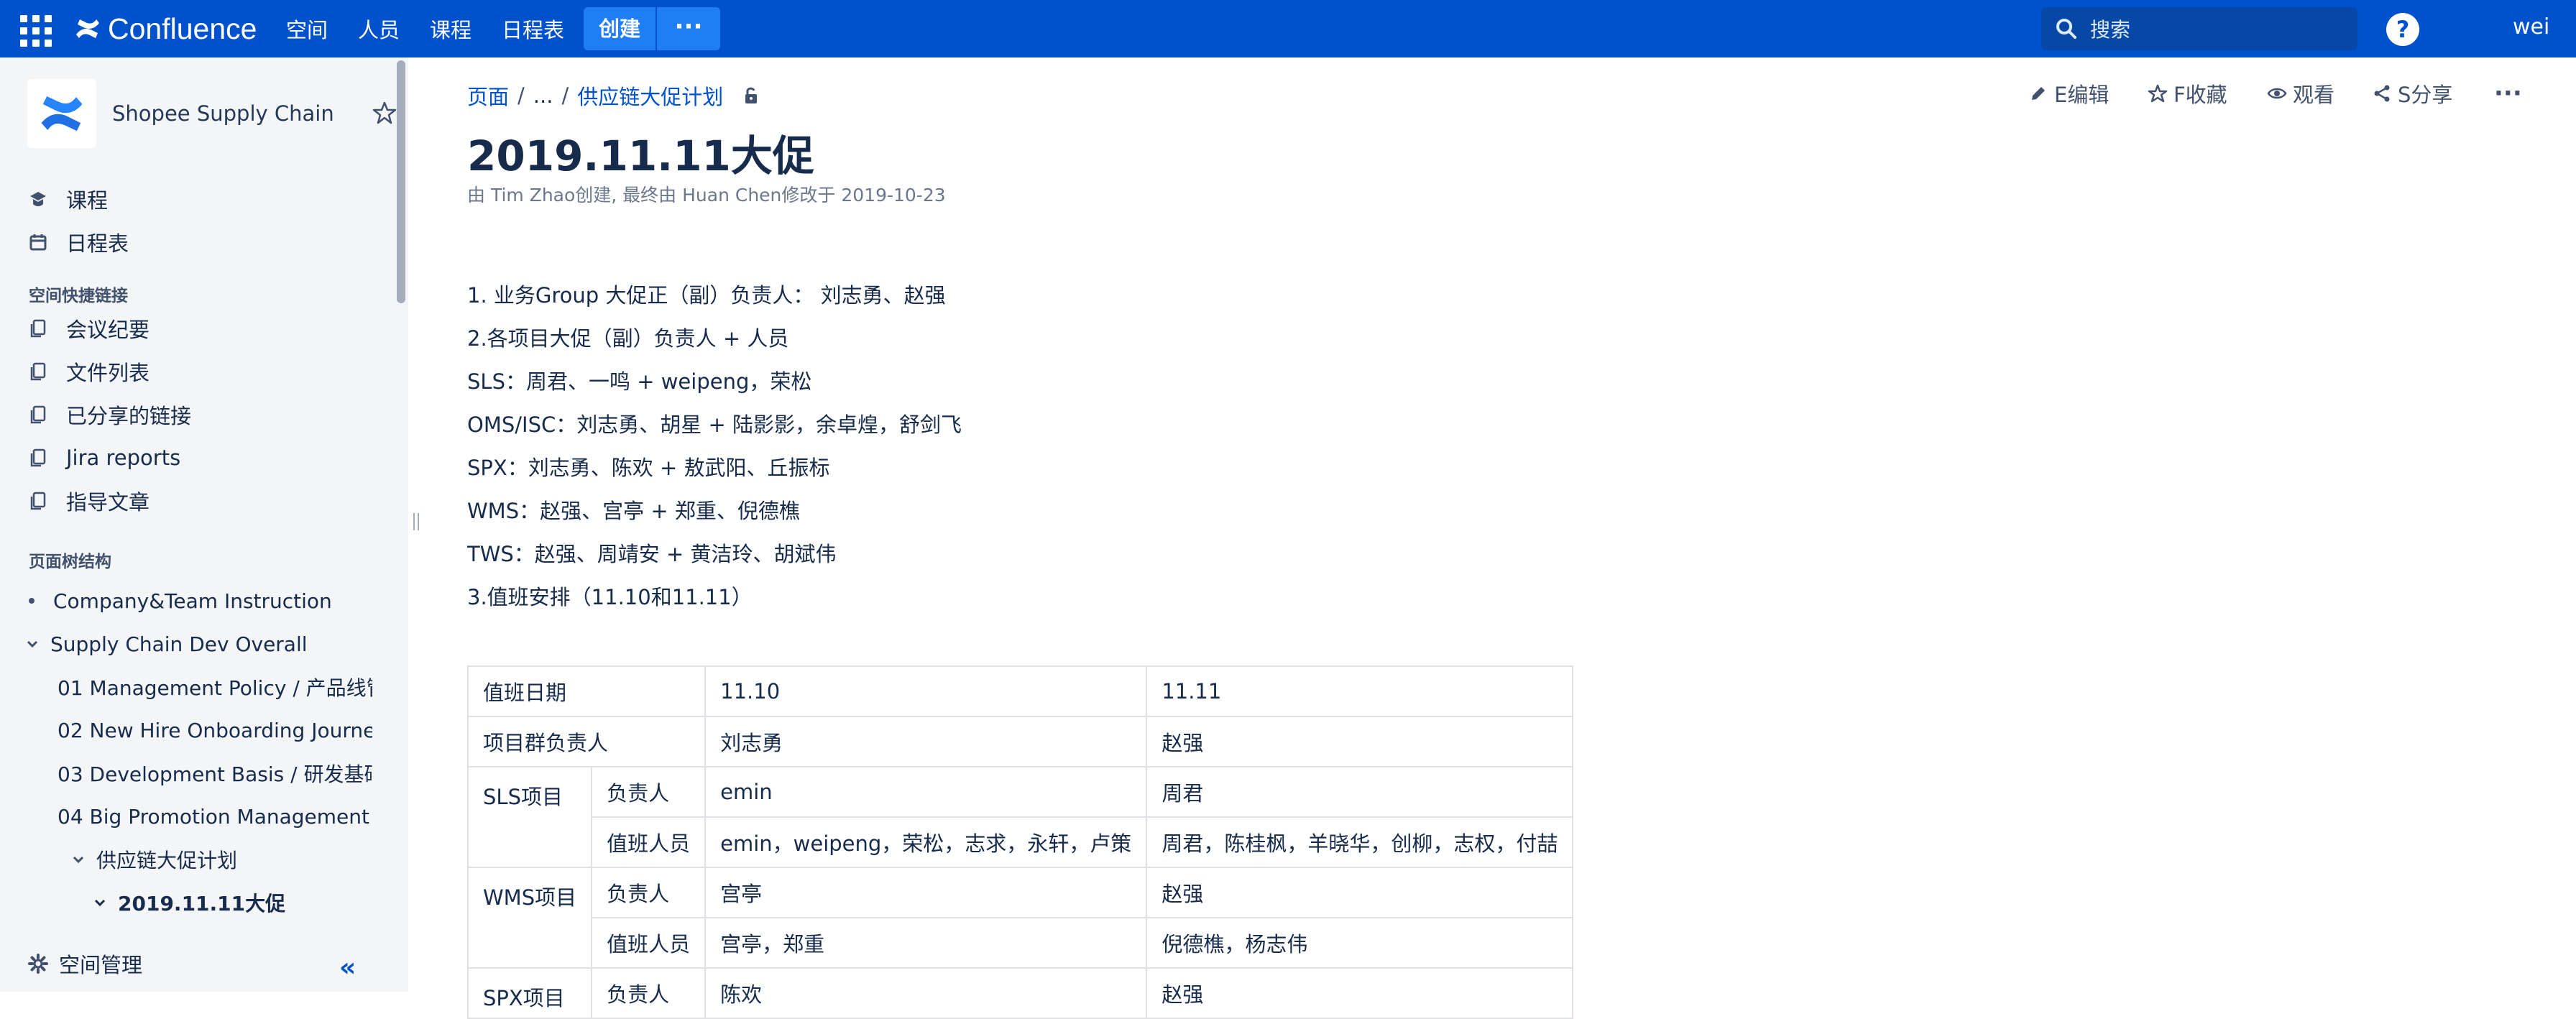  What do you see at coordinates (215, 730) in the screenshot?
I see `tree-item-label: 02 New Hire Onboarding Journe` at bounding box center [215, 730].